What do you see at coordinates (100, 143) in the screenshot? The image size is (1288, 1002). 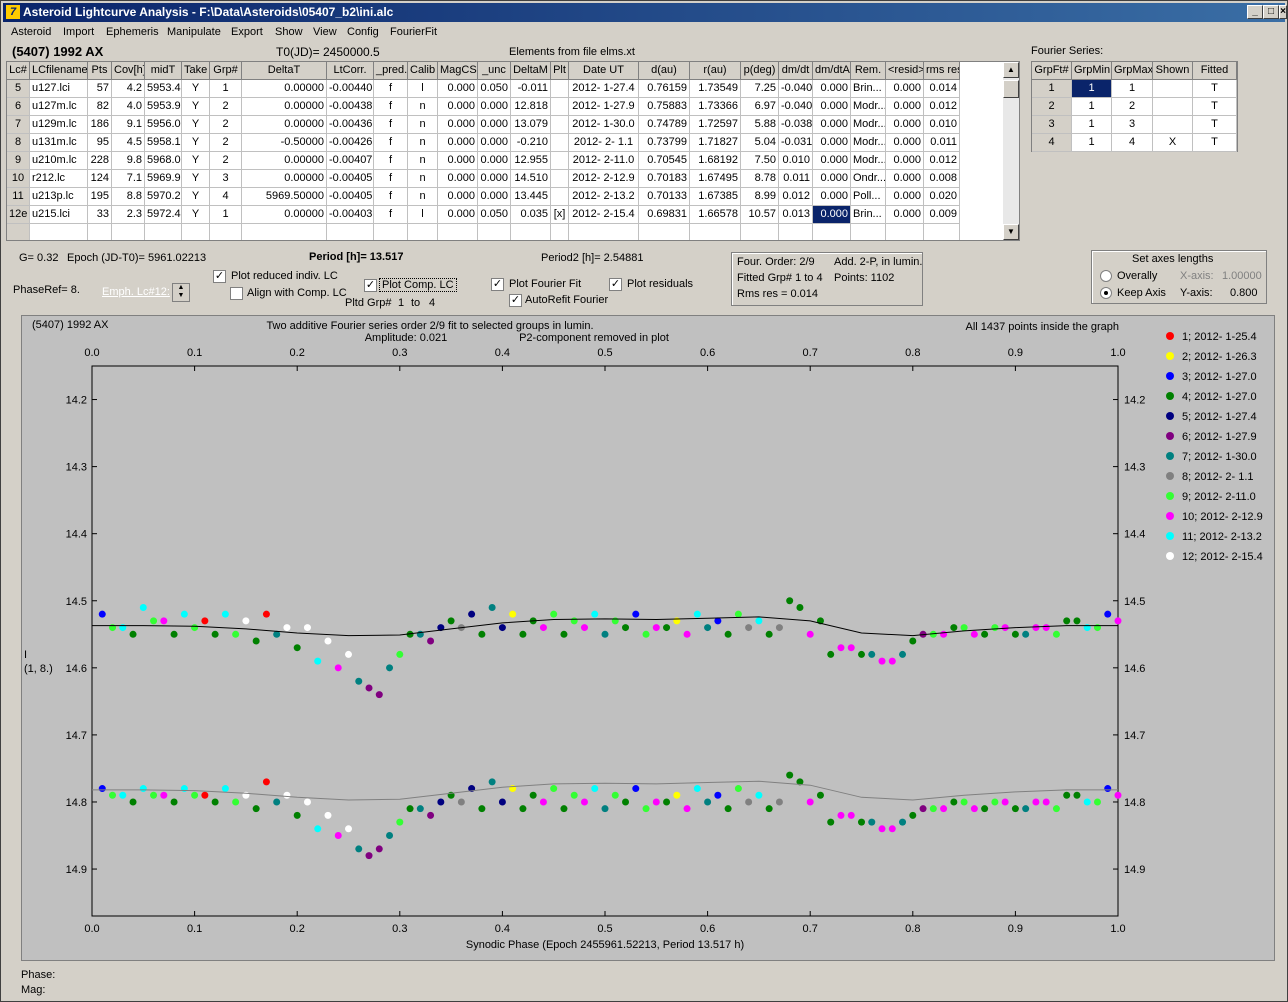 I see `table-cell: 95` at bounding box center [100, 143].